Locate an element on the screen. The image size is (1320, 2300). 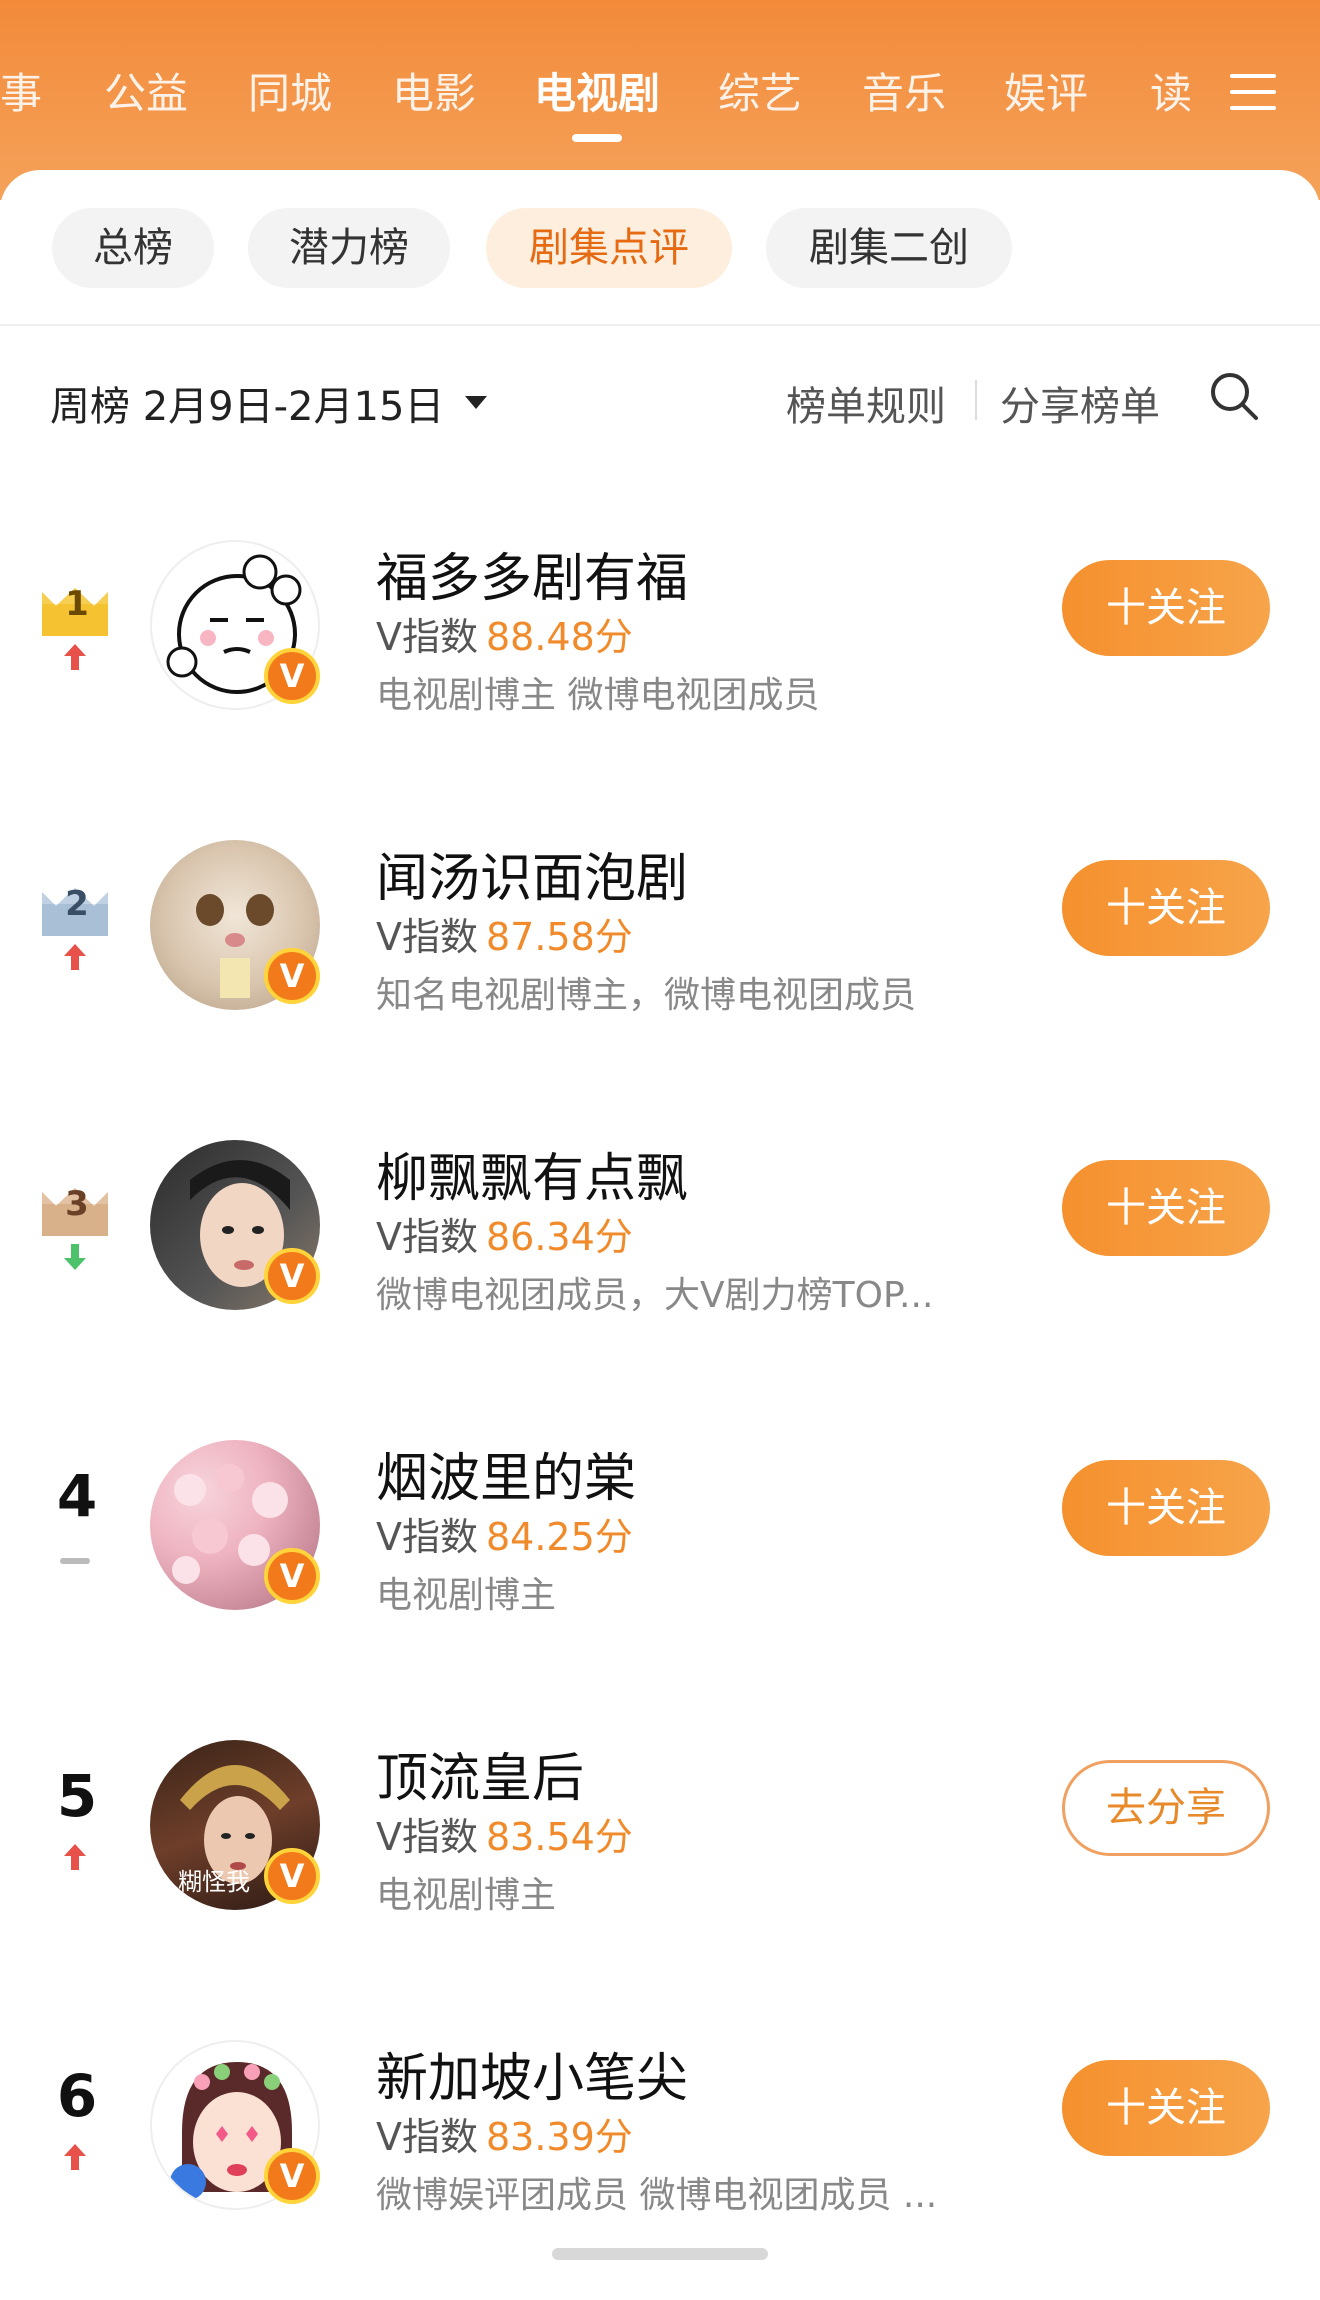
blogger-name: 顶流皇后 is located at coordinates (480, 1773).